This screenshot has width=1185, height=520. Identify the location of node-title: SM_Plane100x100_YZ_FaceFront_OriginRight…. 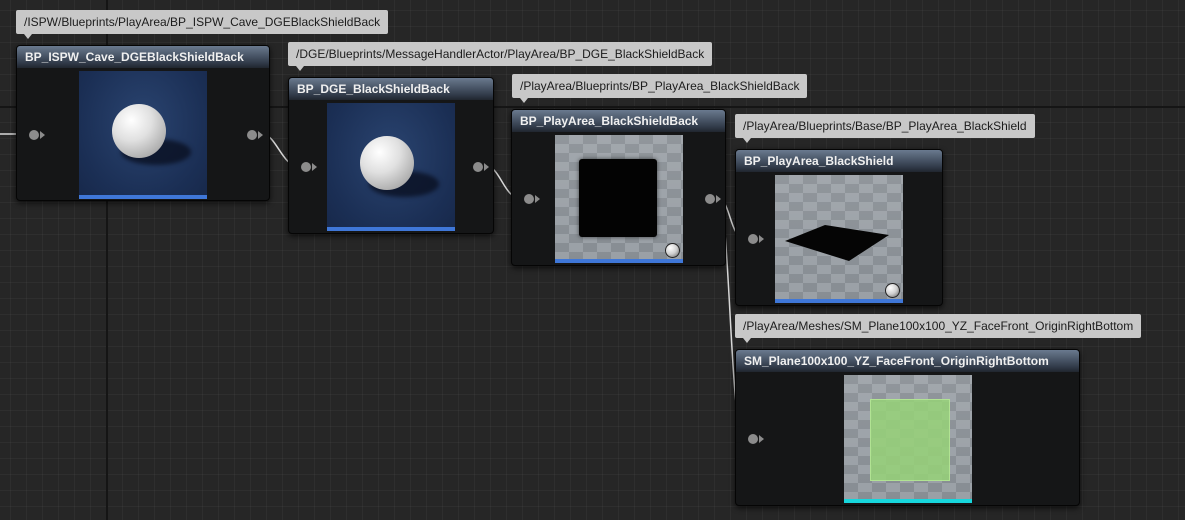
(907, 361).